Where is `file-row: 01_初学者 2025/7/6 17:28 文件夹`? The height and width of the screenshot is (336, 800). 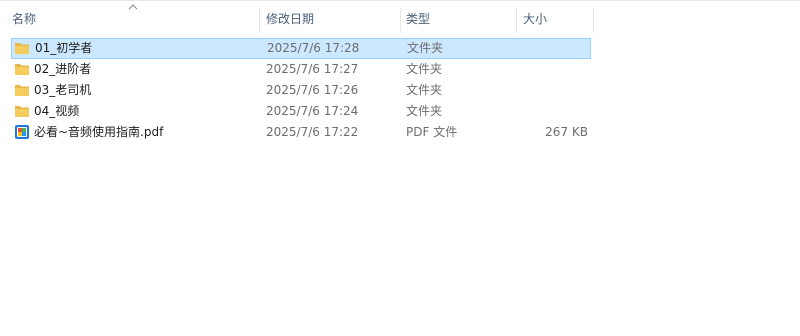 file-row: 01_初学者 2025/7/6 17:28 文件夹 is located at coordinates (301, 48).